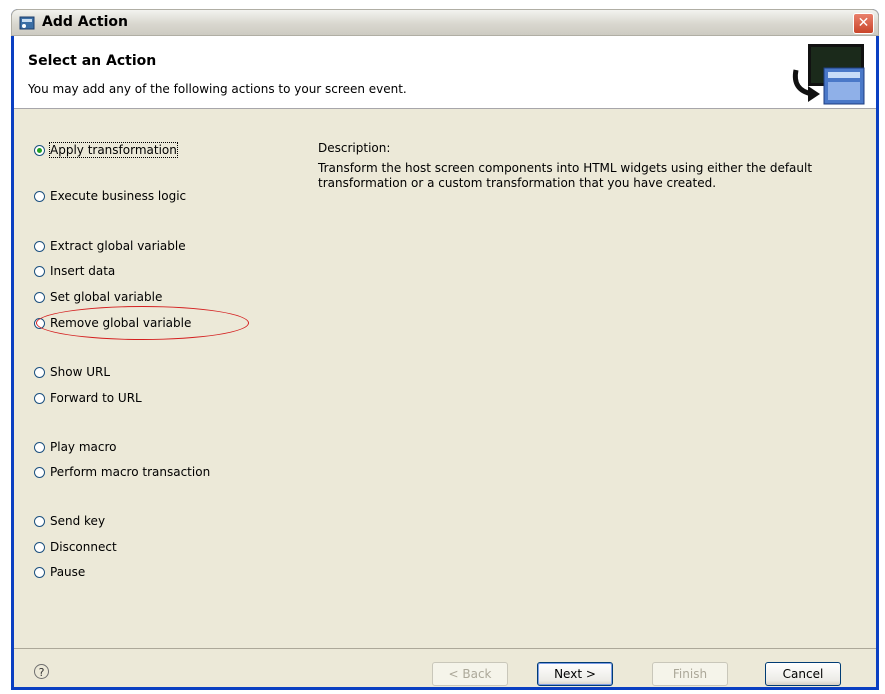 This screenshot has width=885, height=694. Describe the element at coordinates (85, 22) in the screenshot. I see `window-title: Add Action` at that location.